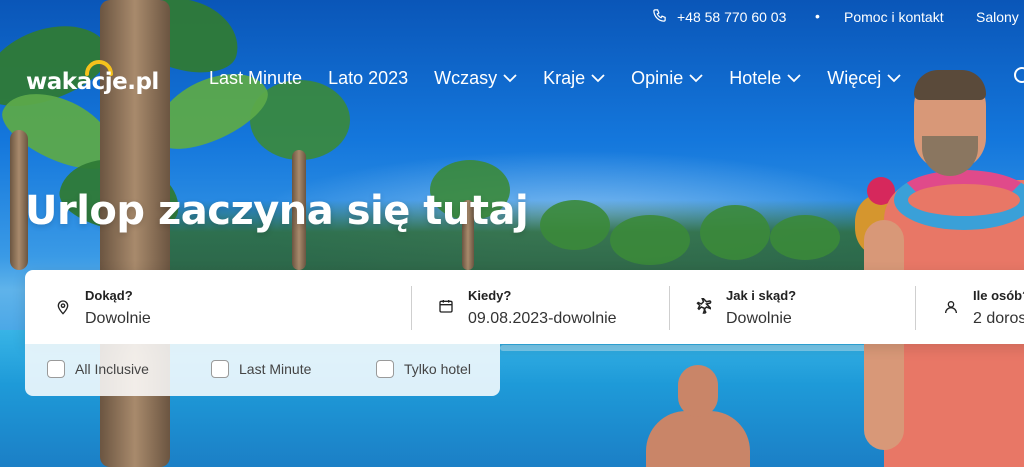  Describe the element at coordinates (63, 307) in the screenshot. I see `map-pin-icon` at that location.